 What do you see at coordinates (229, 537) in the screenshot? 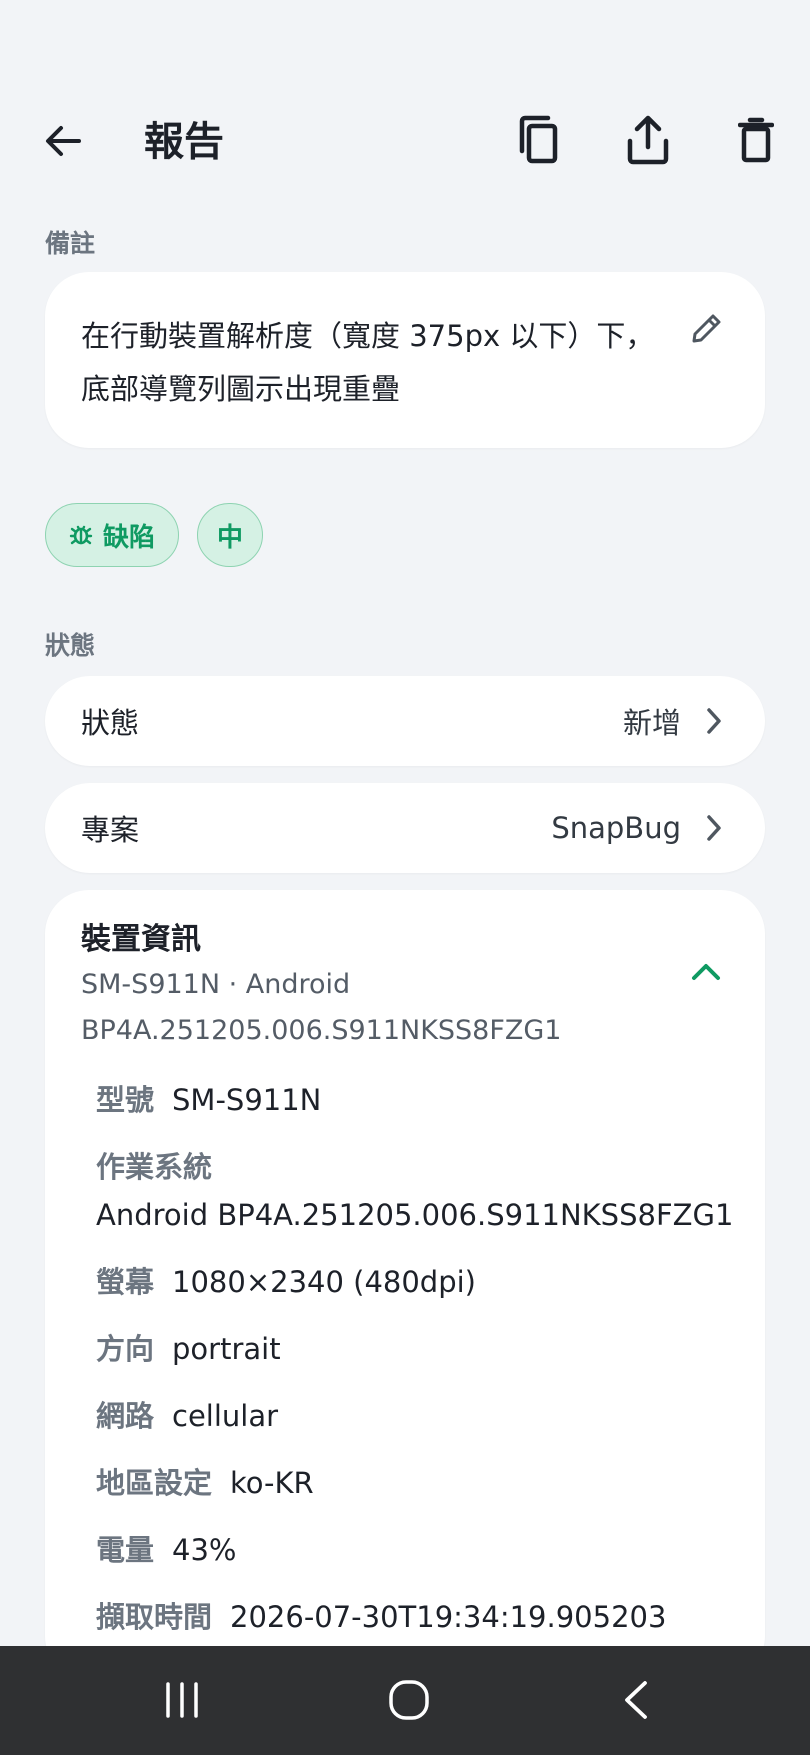
I see `severity-chip-label: 中` at bounding box center [229, 537].